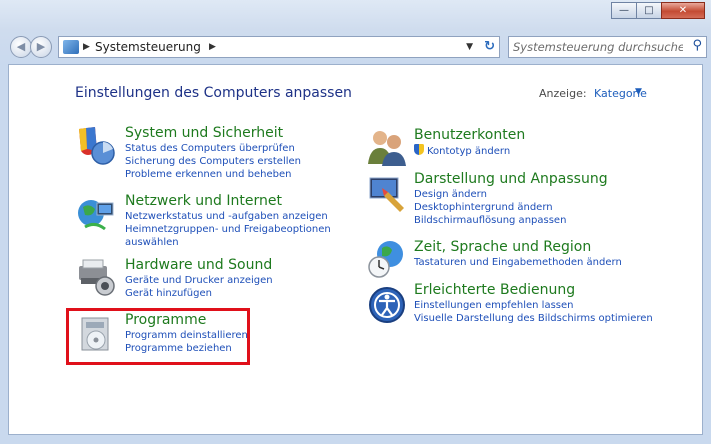 Image resolution: width=711 pixels, height=444 pixels. I want to click on link-create-backup: Sicherung des Computers erstellen, so click(213, 161).